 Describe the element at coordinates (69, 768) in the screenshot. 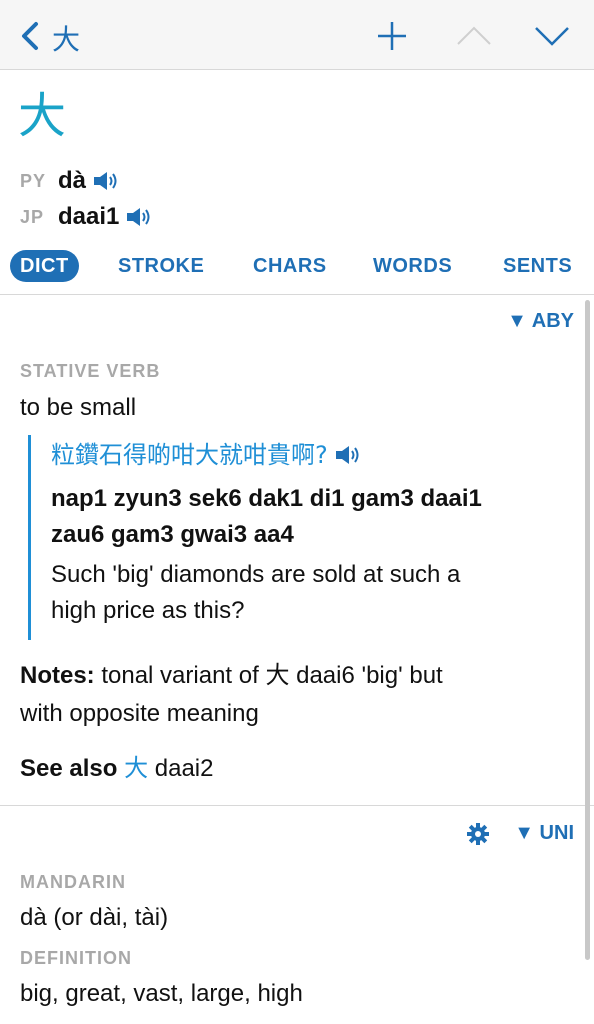

I see `see-also-label: See also` at that location.